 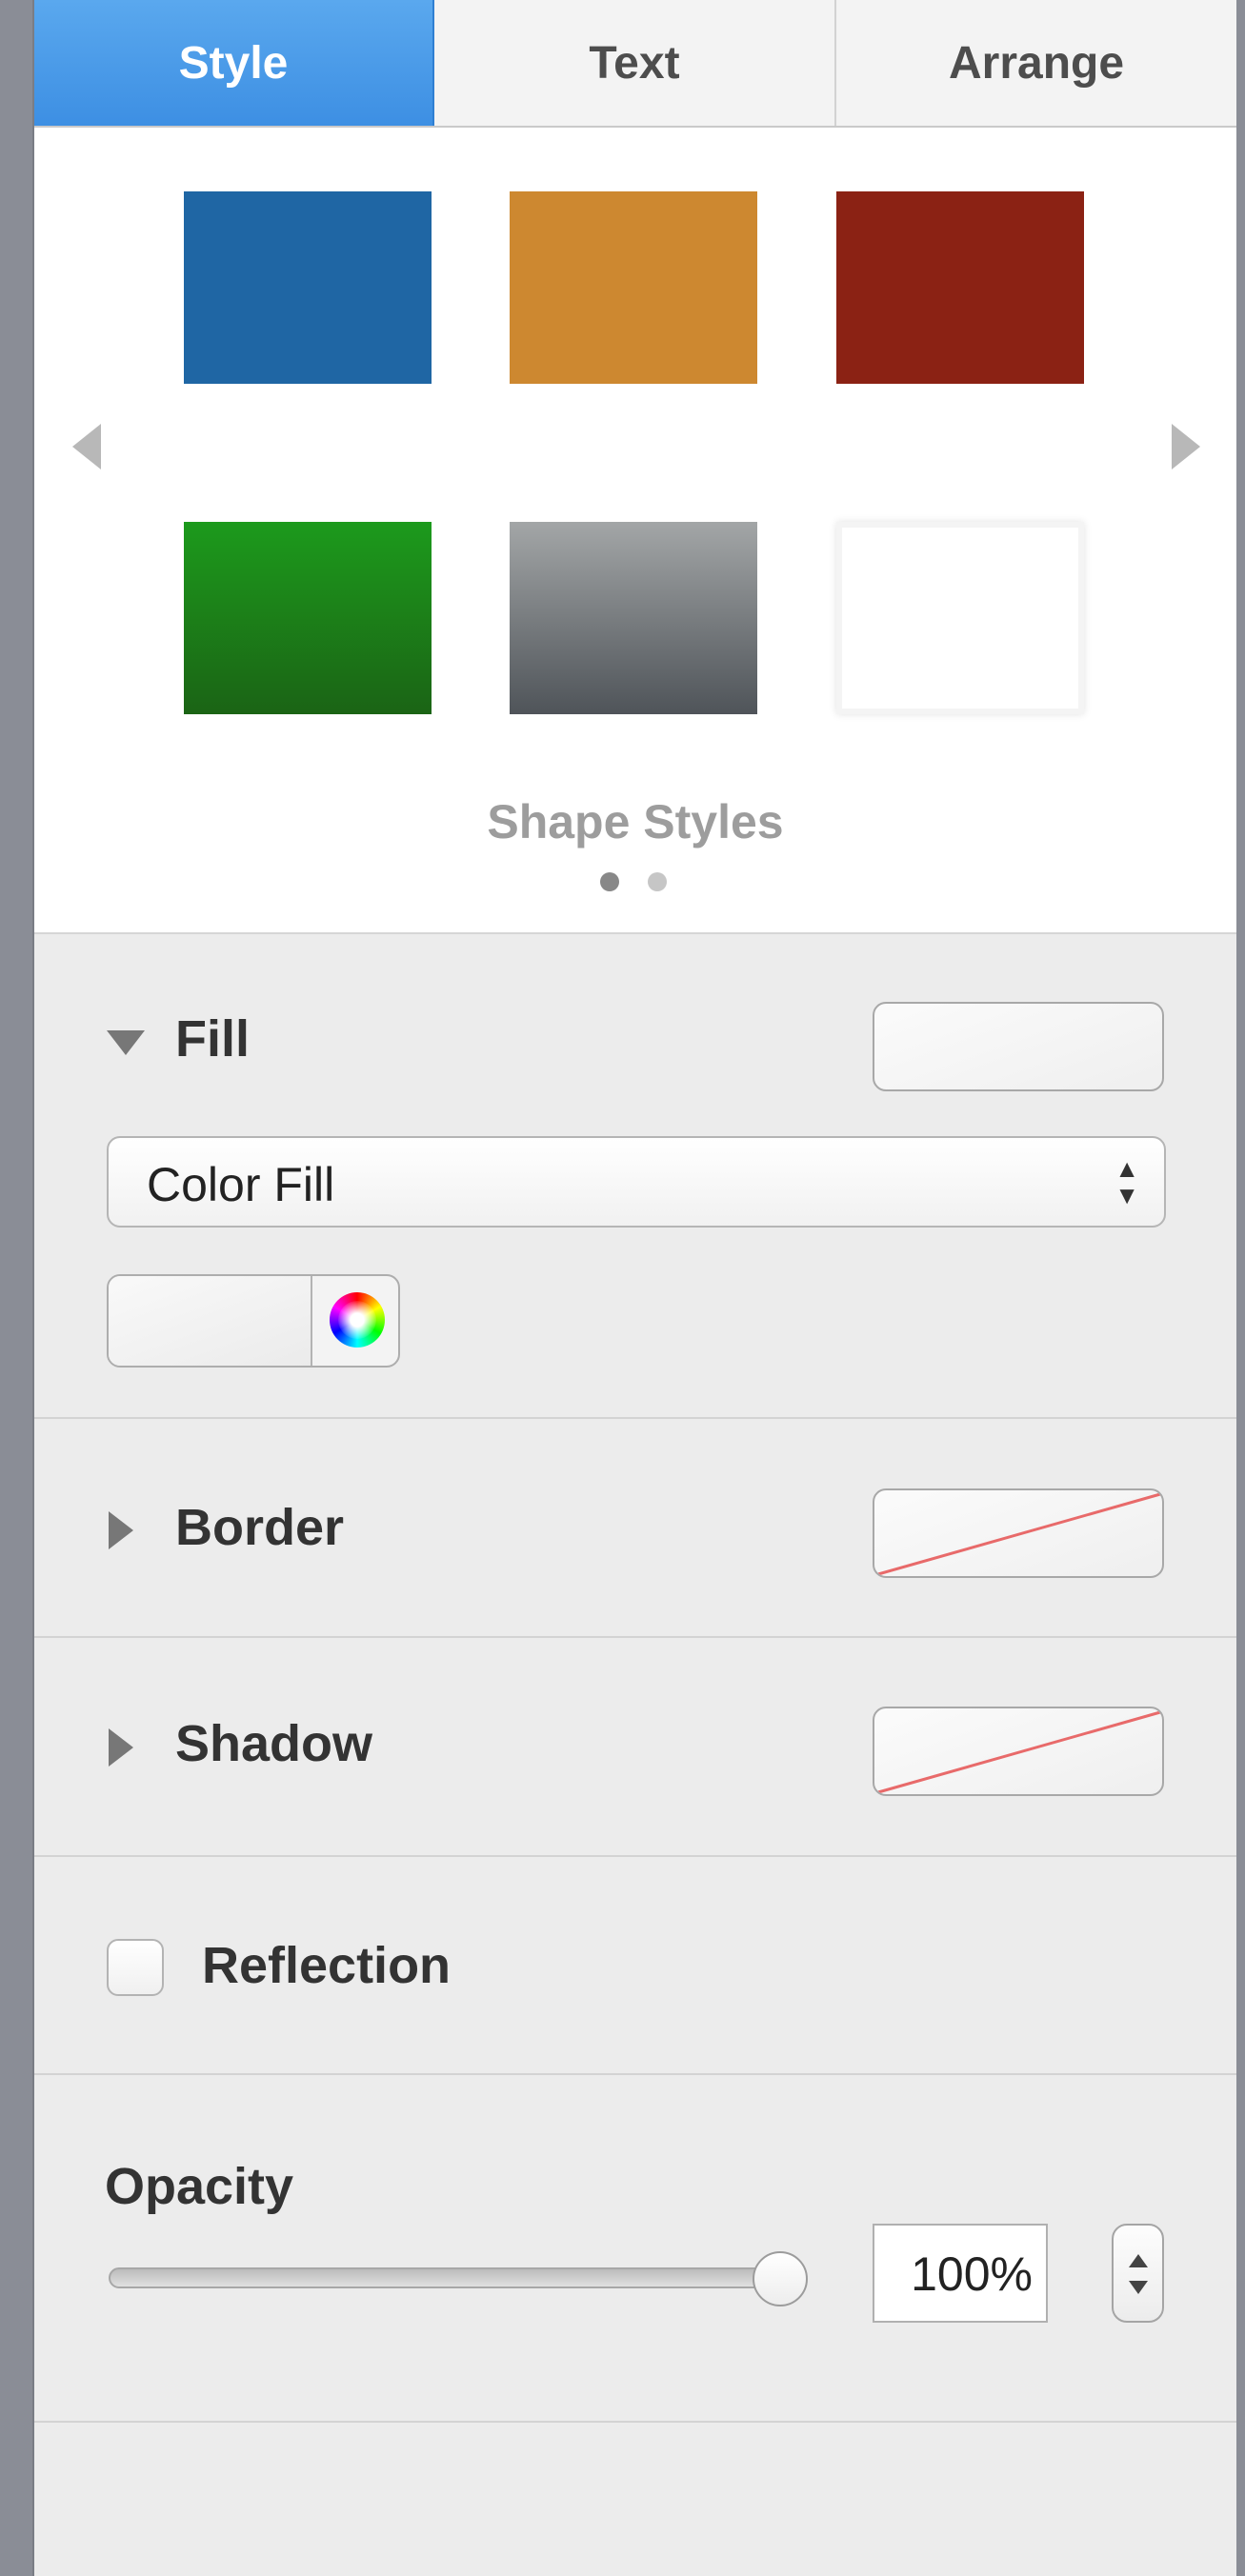 What do you see at coordinates (210, 1321) in the screenshot?
I see `fill-color-swatch` at bounding box center [210, 1321].